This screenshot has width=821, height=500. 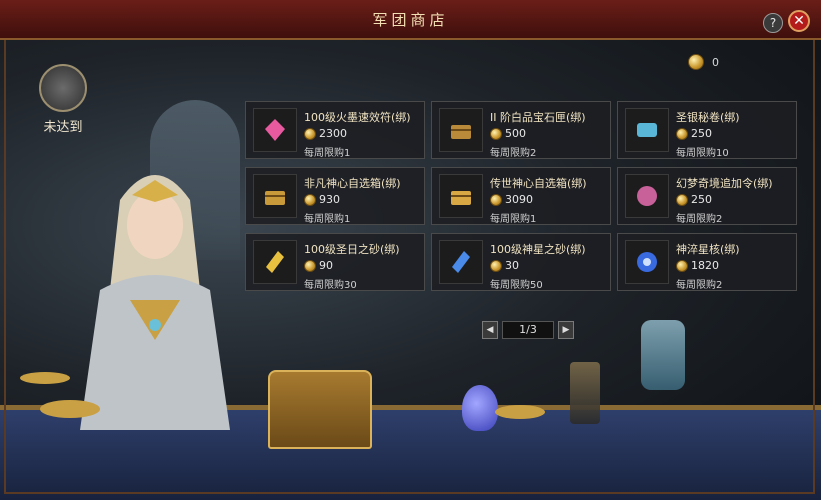 I want to click on decor-jar, so click(x=663, y=355).